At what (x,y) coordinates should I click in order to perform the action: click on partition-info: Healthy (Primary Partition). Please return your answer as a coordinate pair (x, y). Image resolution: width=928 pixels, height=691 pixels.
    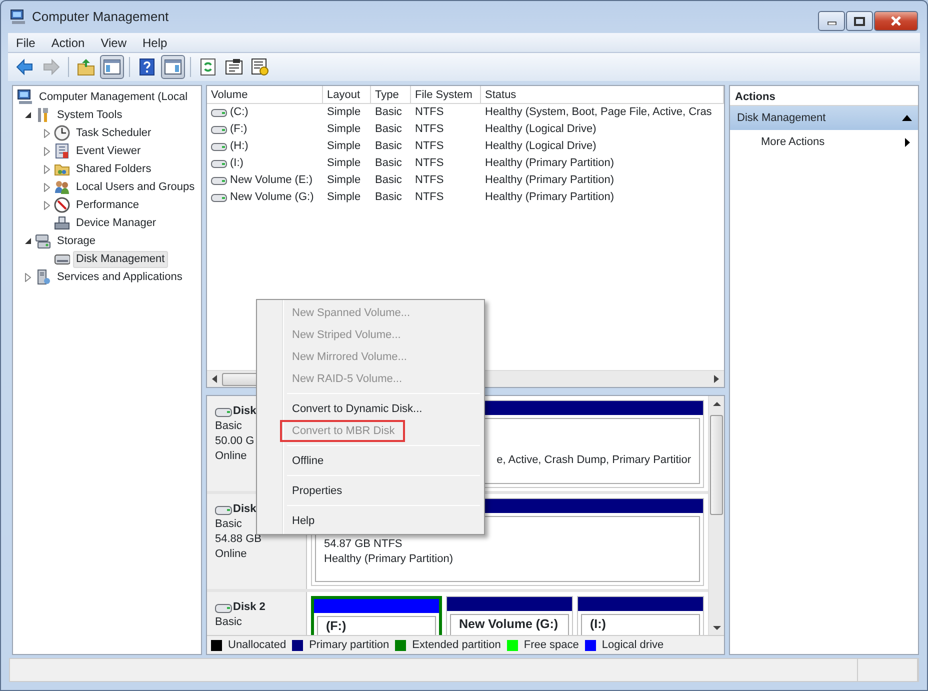
    Looking at the image, I should click on (389, 559).